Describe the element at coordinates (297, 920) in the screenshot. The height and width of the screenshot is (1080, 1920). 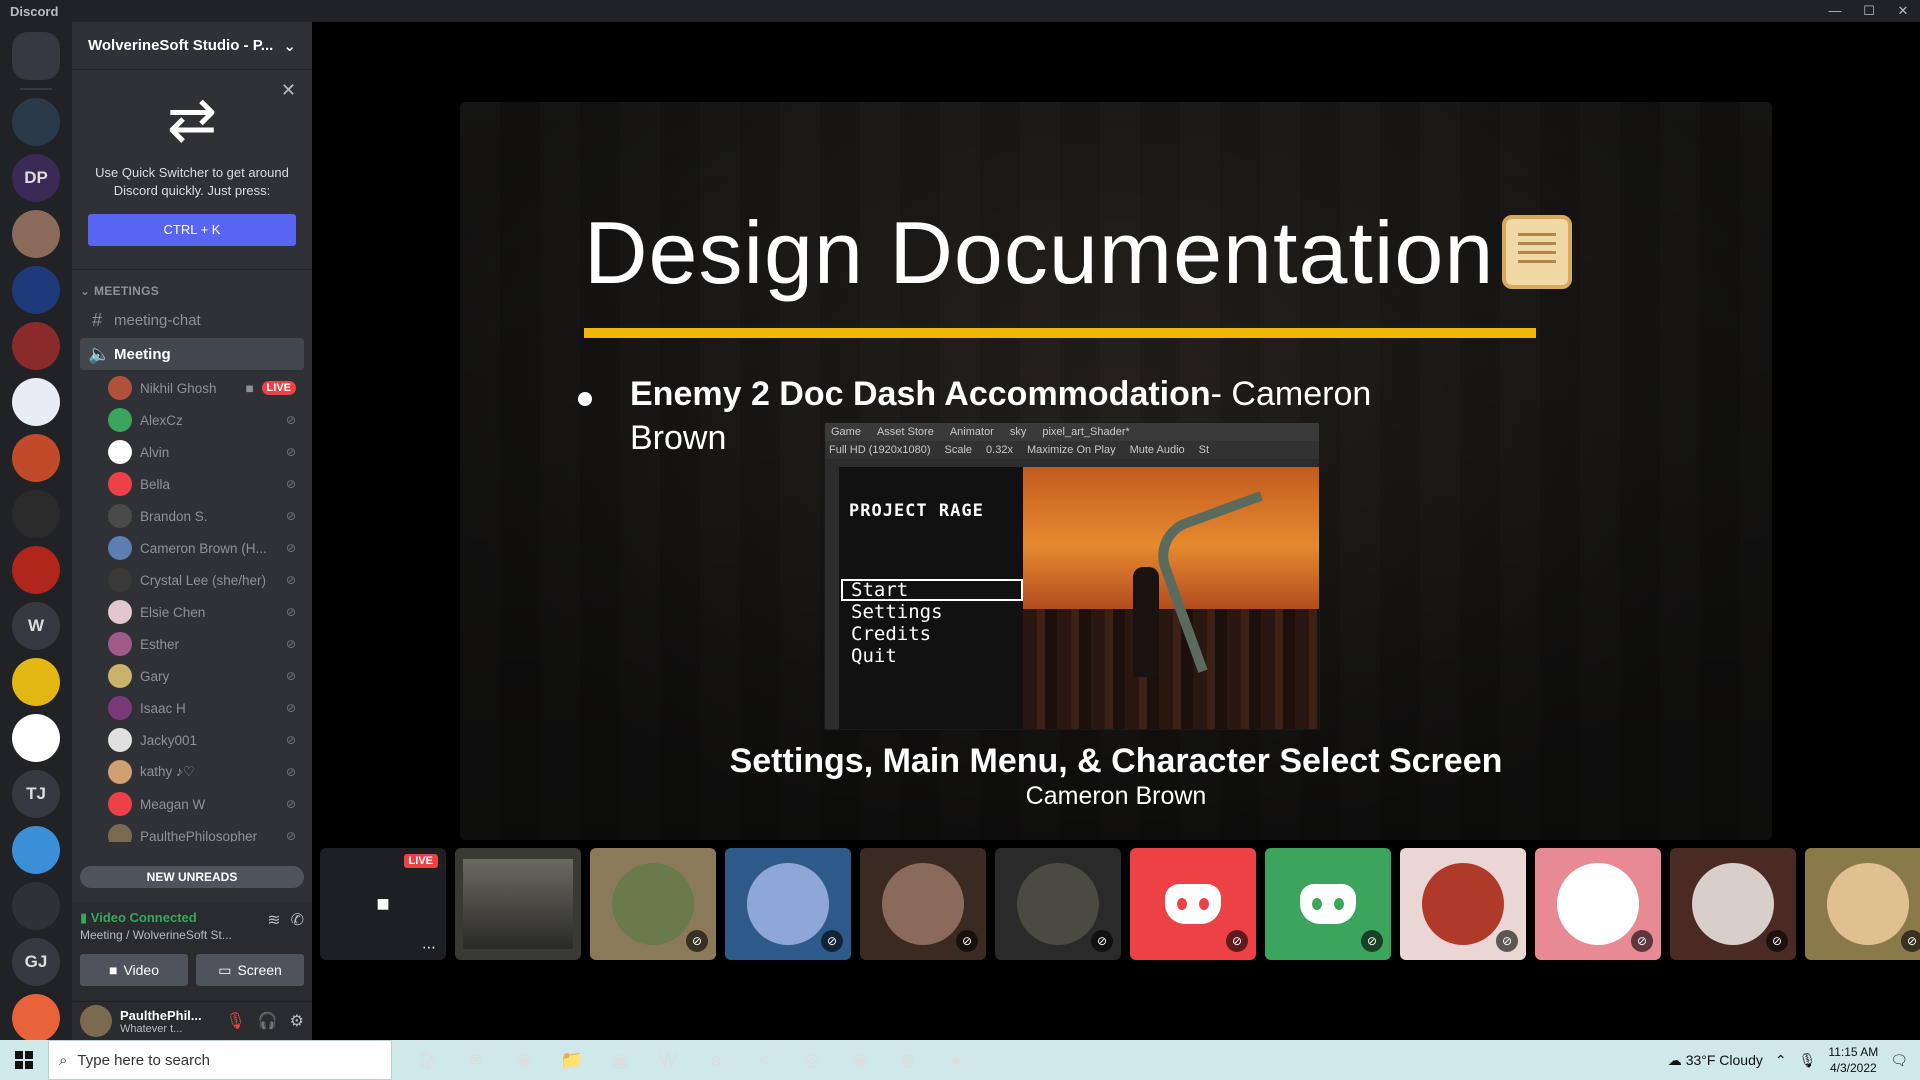
I see `disconnect-icon: ✆` at that location.